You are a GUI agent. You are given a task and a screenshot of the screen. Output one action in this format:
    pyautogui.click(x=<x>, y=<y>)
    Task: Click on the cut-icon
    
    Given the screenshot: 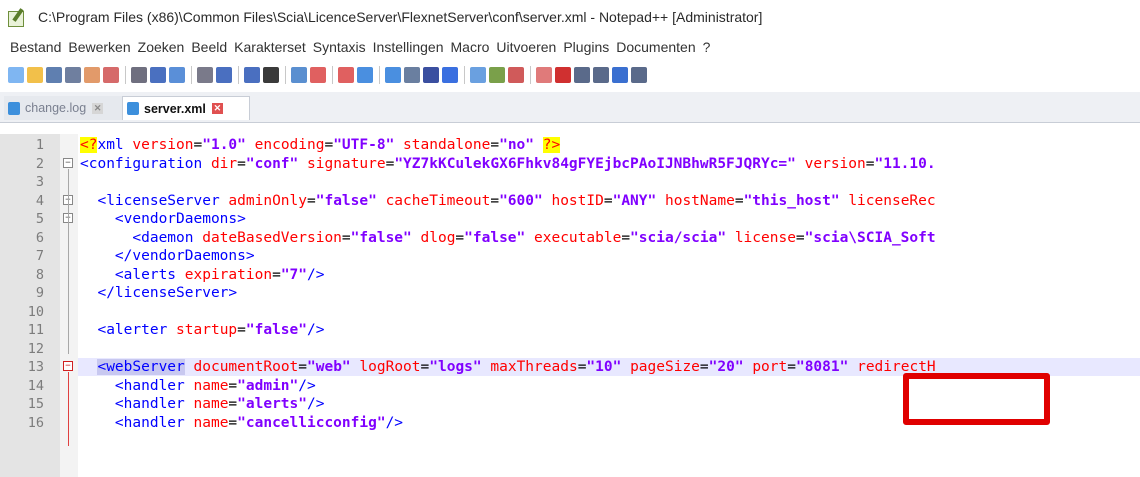 What is the action you would take?
    pyautogui.click(x=158, y=75)
    